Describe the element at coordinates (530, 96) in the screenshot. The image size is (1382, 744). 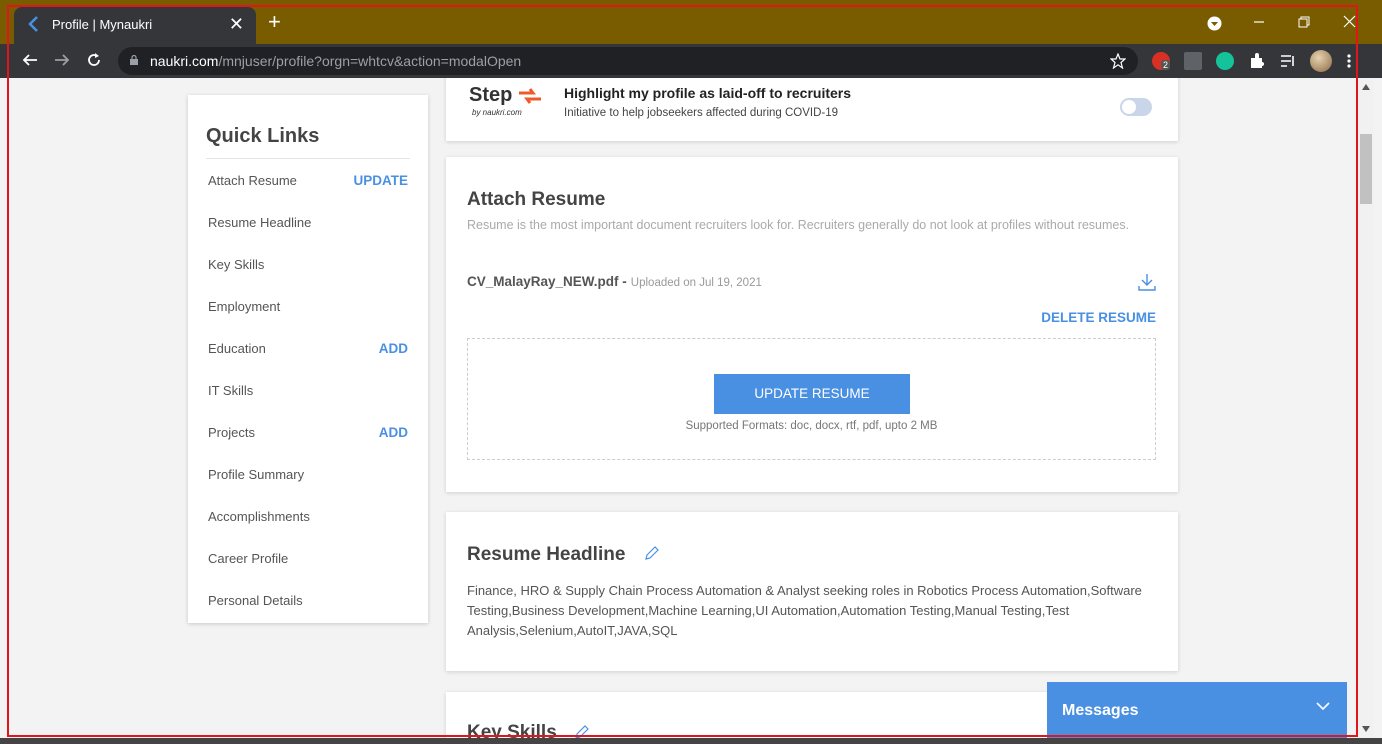
I see `stepup-arrows-icon` at that location.